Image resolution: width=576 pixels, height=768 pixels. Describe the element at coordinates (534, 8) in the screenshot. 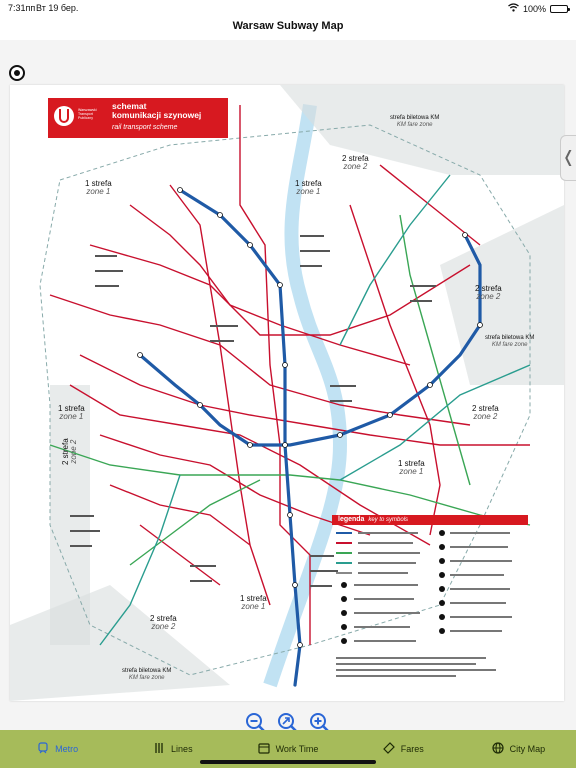

I see `battery-percent: 100%` at that location.